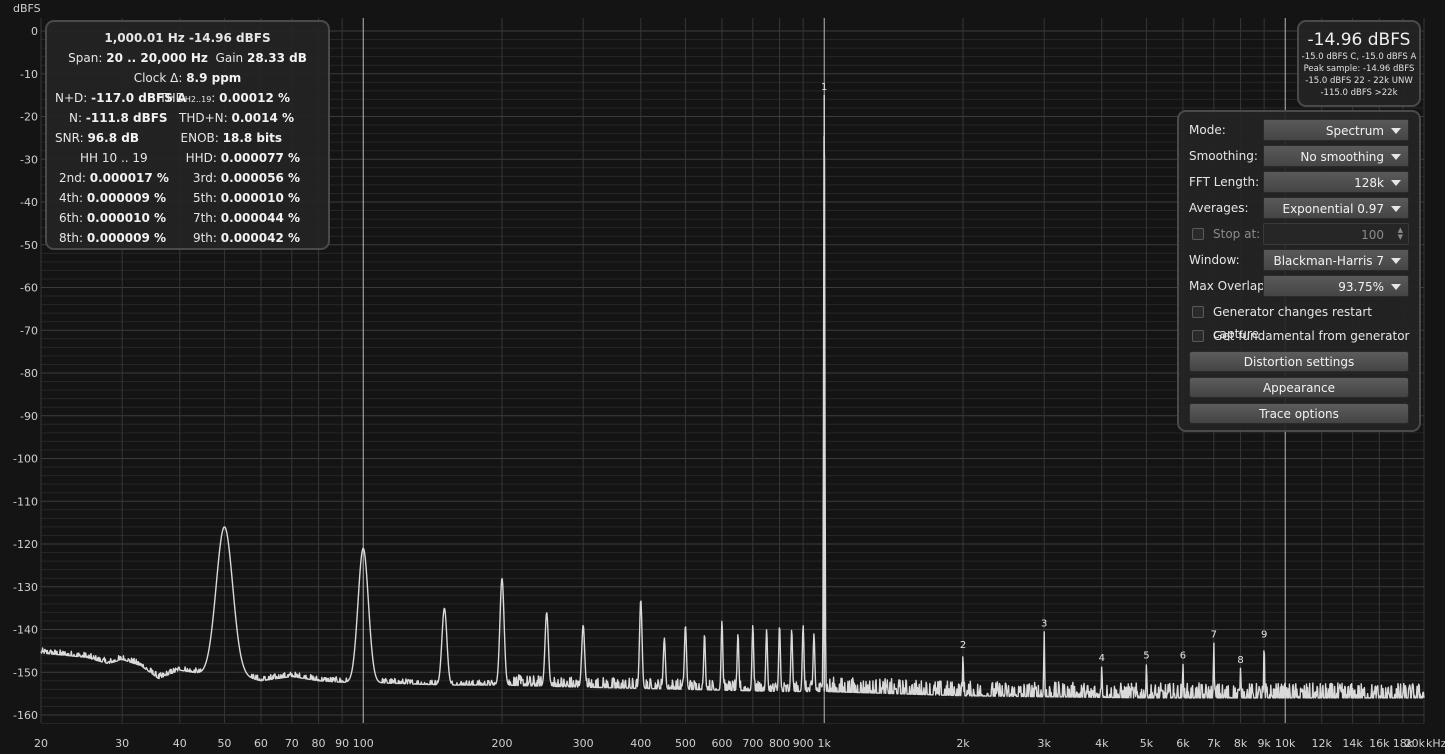  What do you see at coordinates (254, 98) in the screenshot?
I see `thd-value: 0.00012 %` at bounding box center [254, 98].